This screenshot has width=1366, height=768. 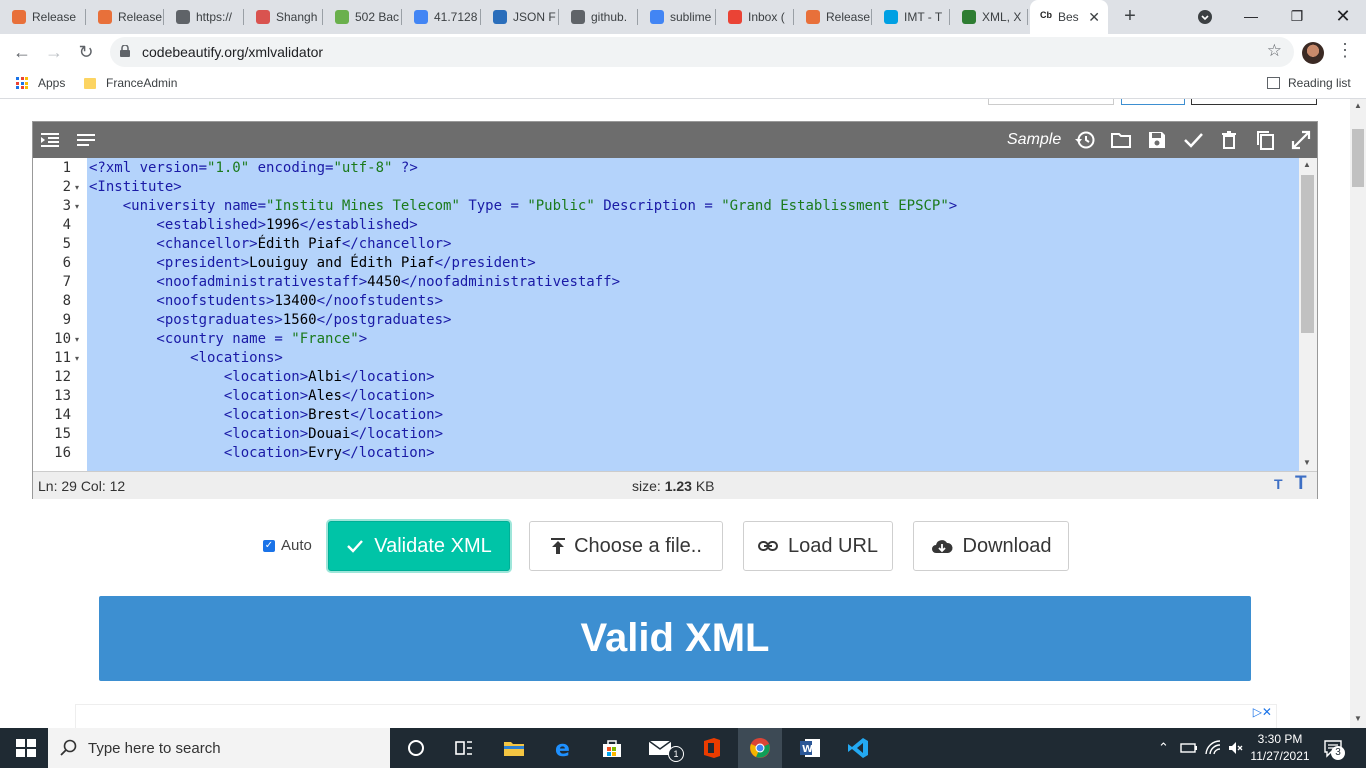 I want to click on new-tab-button: +, so click(x=1130, y=16).